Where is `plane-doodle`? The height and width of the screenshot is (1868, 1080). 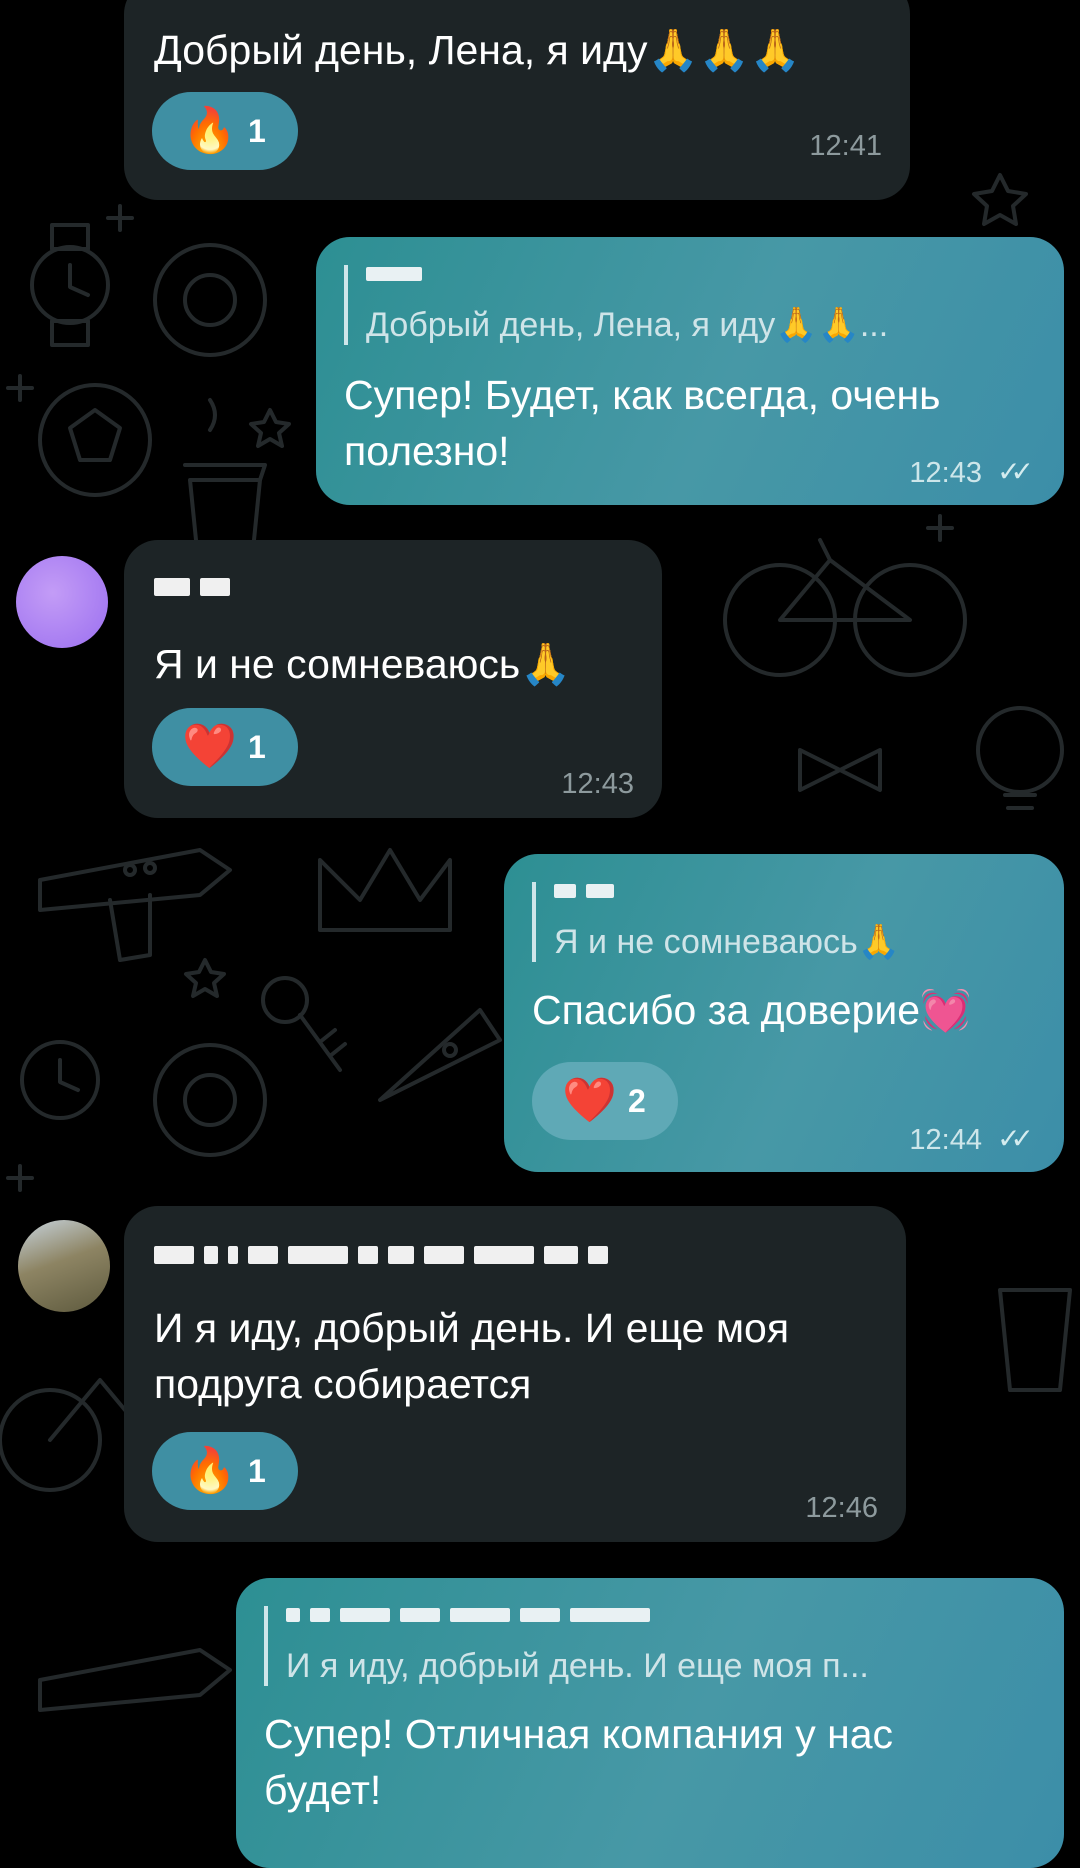 plane-doodle is located at coordinates (135, 905).